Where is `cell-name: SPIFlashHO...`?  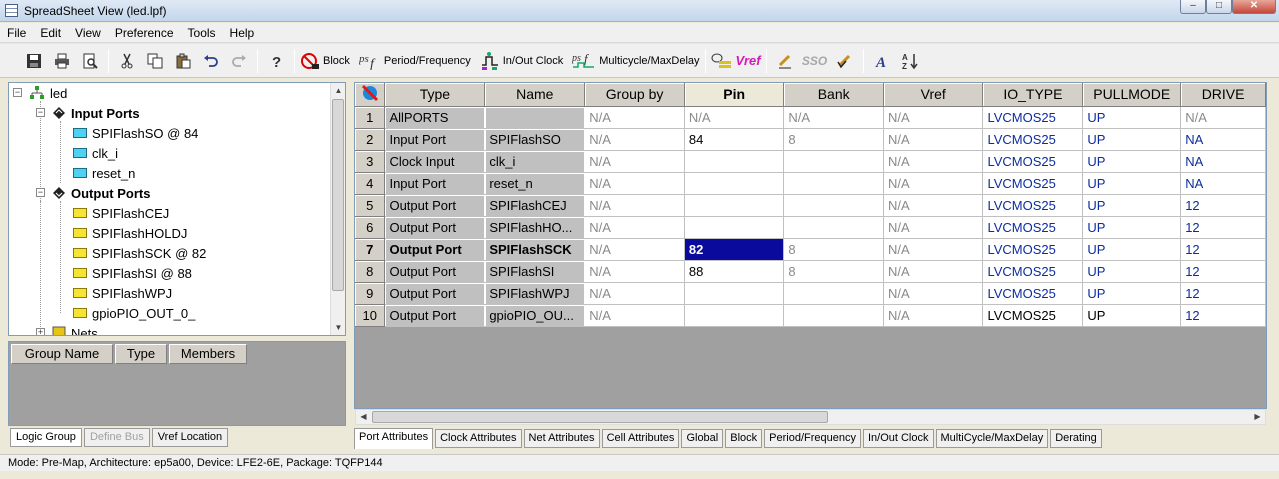
cell-name: SPIFlashHO... is located at coordinates (535, 227).